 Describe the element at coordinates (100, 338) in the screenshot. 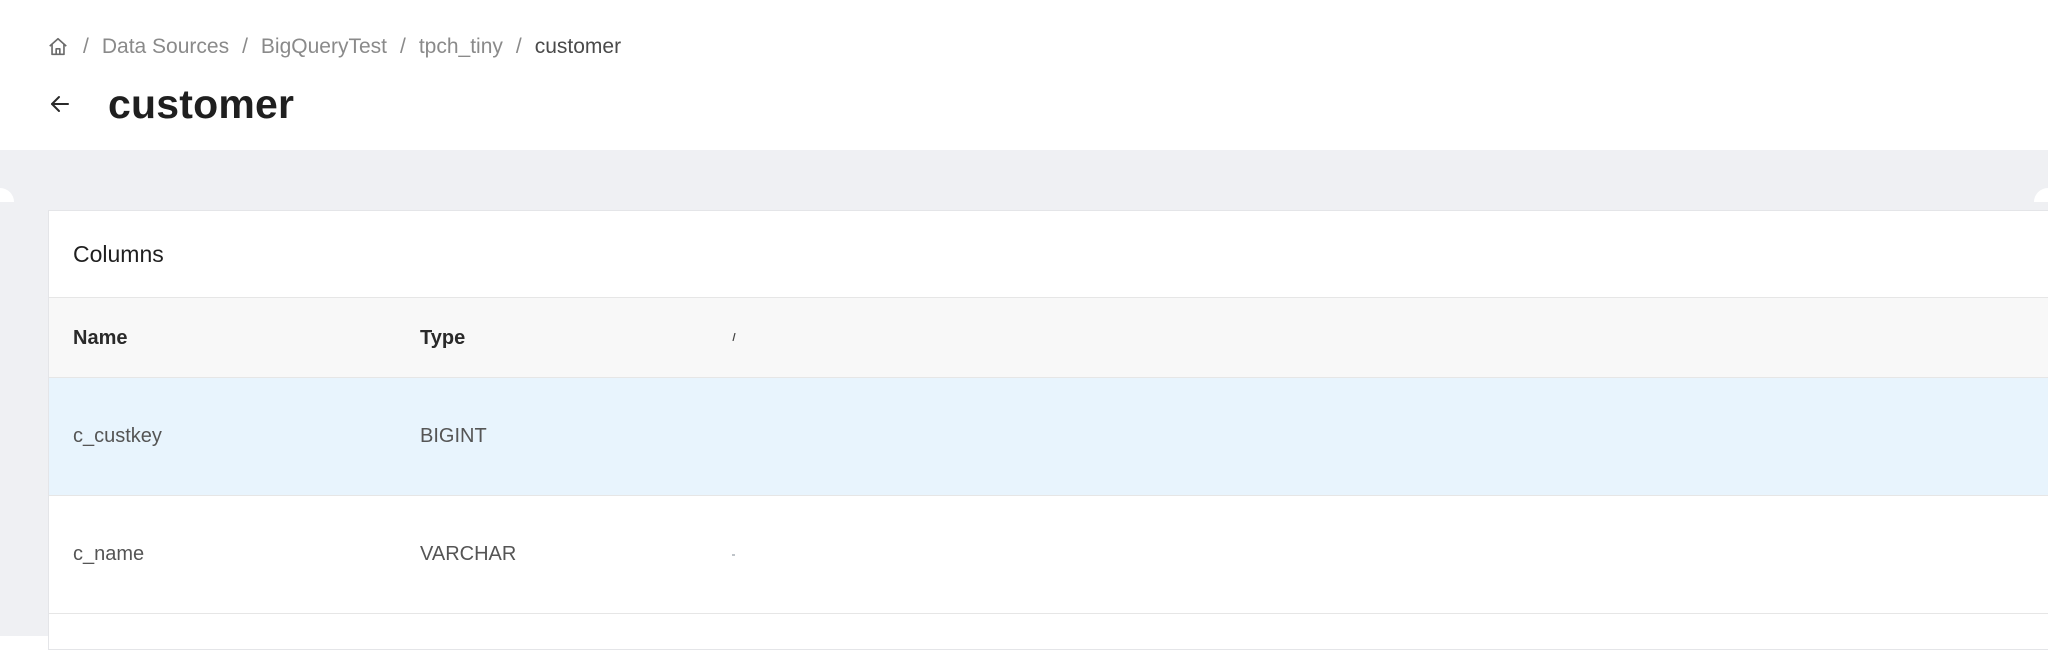

I see `column-header-name: Name` at that location.